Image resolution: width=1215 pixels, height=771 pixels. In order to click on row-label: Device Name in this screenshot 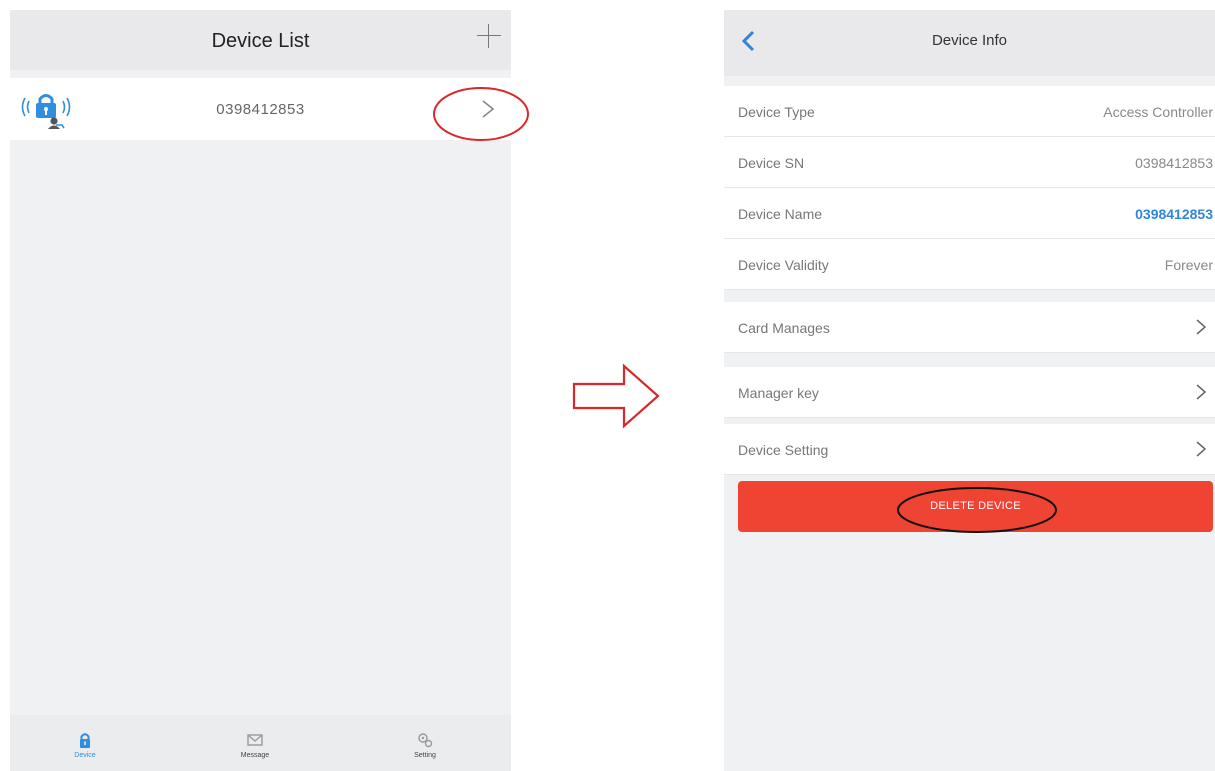, I will do `click(780, 214)`.